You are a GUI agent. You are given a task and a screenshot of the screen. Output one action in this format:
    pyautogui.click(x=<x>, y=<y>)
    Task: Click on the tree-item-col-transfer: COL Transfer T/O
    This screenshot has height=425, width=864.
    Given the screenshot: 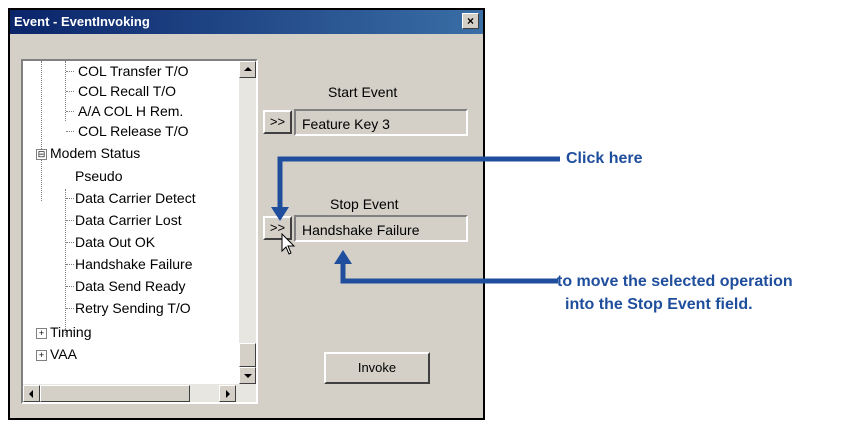 What is the action you would take?
    pyautogui.click(x=133, y=71)
    